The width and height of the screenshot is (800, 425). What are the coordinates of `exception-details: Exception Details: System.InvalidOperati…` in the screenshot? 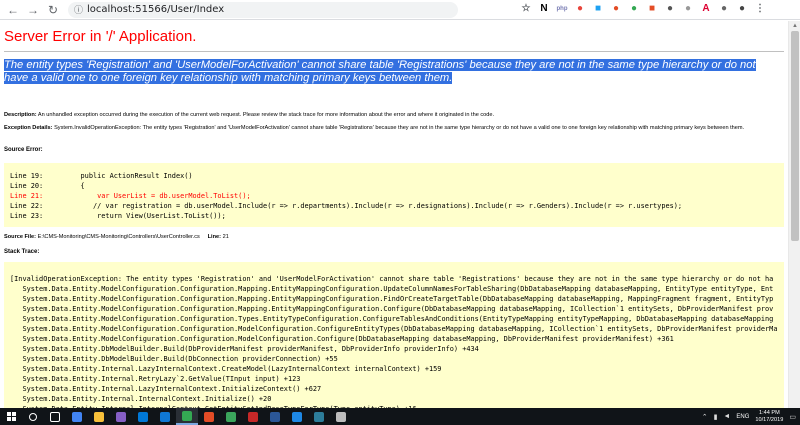 It's located at (391, 128).